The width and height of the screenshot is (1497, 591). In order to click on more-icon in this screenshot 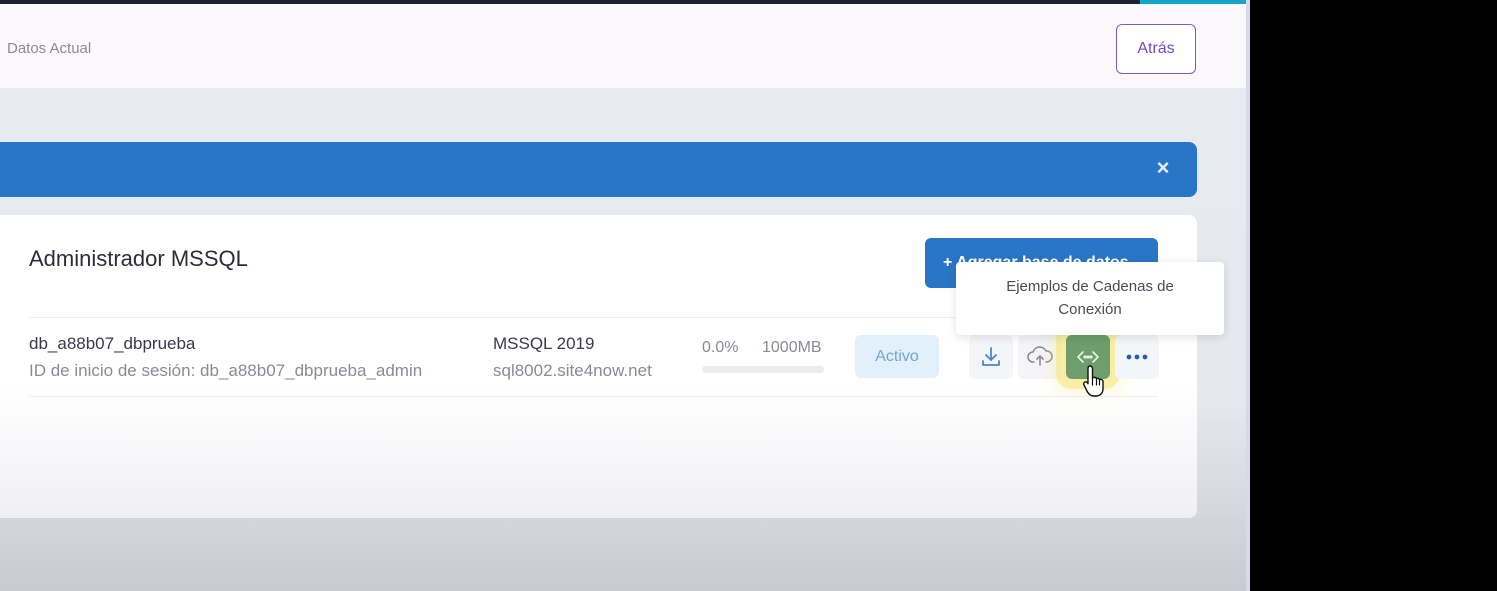, I will do `click(1137, 357)`.